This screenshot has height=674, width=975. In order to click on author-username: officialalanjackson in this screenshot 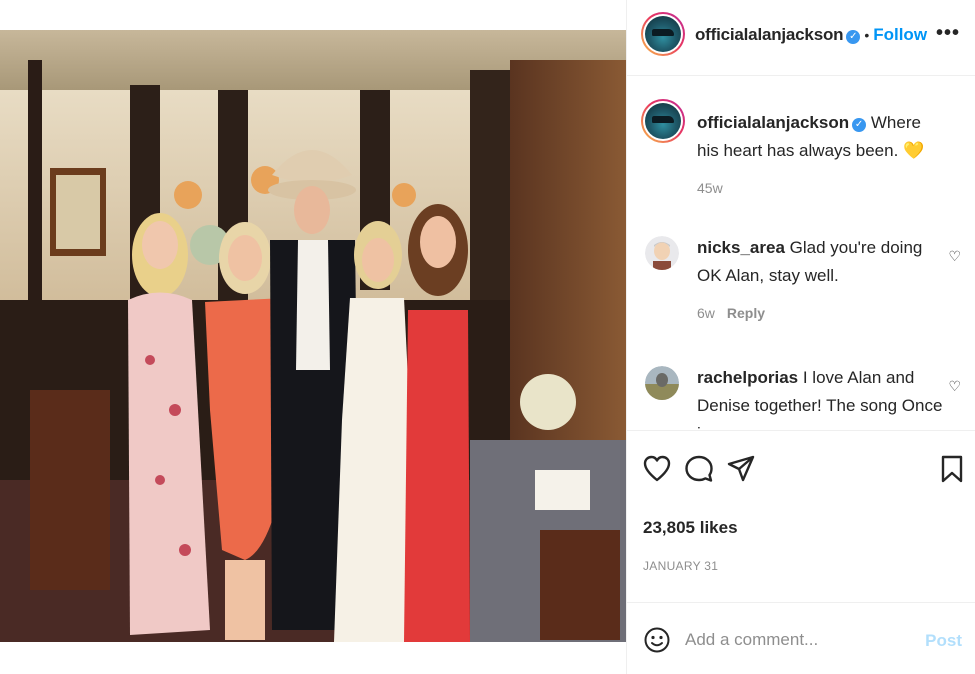, I will do `click(769, 34)`.